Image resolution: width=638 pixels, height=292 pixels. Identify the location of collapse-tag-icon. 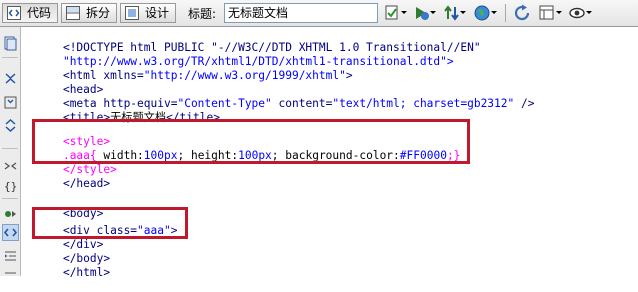
(10, 78).